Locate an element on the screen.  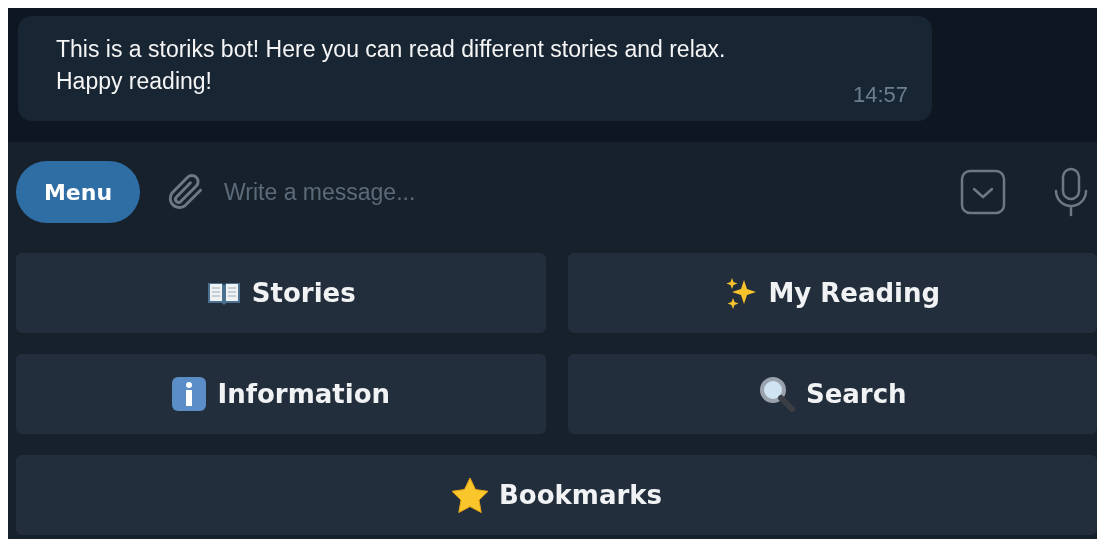
info-icon is located at coordinates (189, 394).